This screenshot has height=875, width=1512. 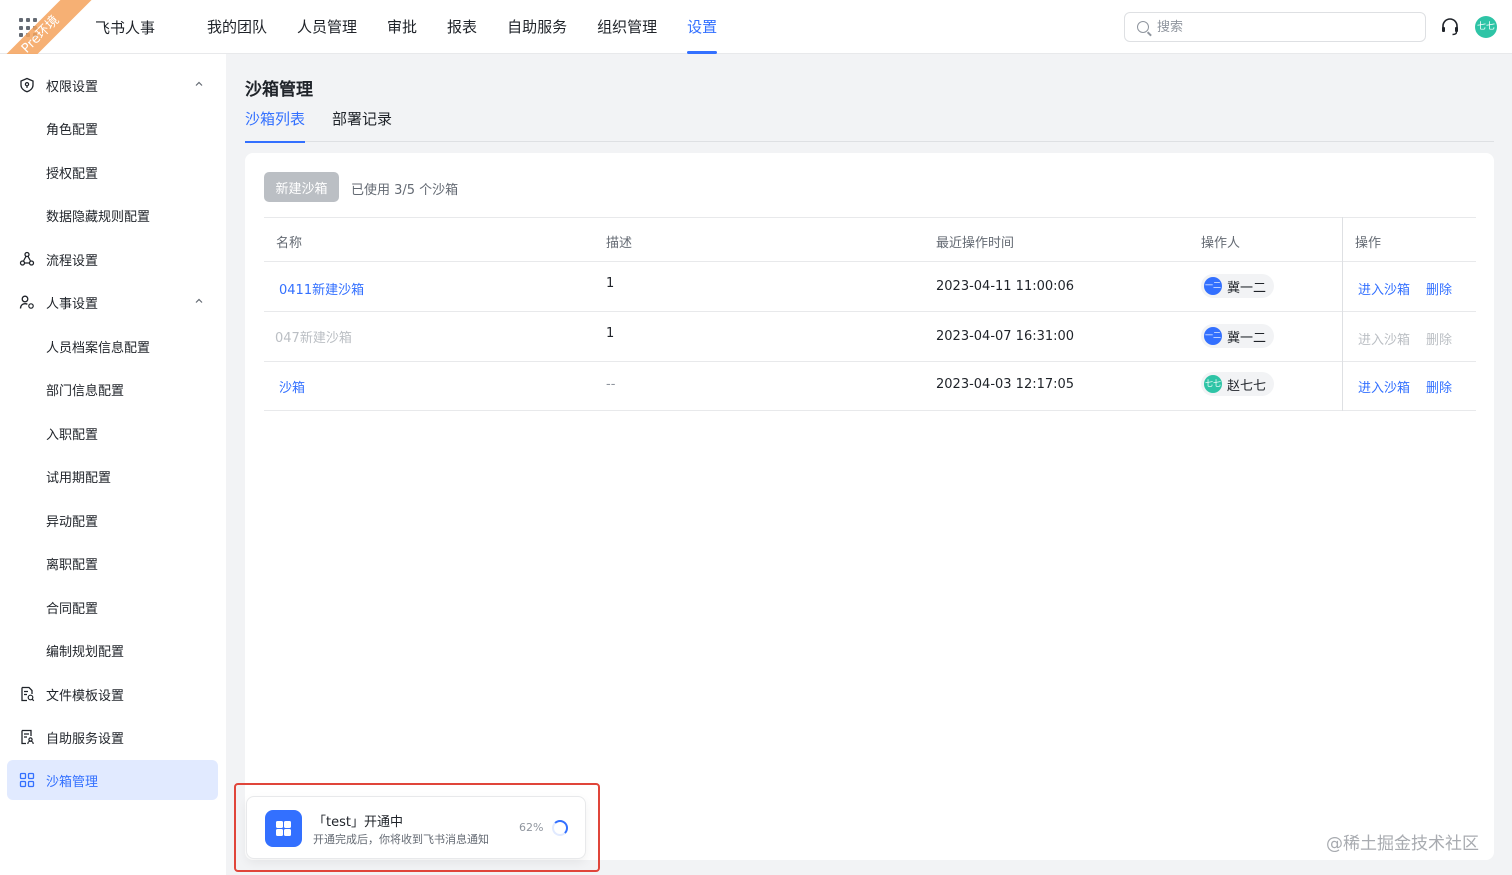 What do you see at coordinates (405, 190) in the screenshot?
I see `usage-text: 已使用 3/5 个沙箱` at bounding box center [405, 190].